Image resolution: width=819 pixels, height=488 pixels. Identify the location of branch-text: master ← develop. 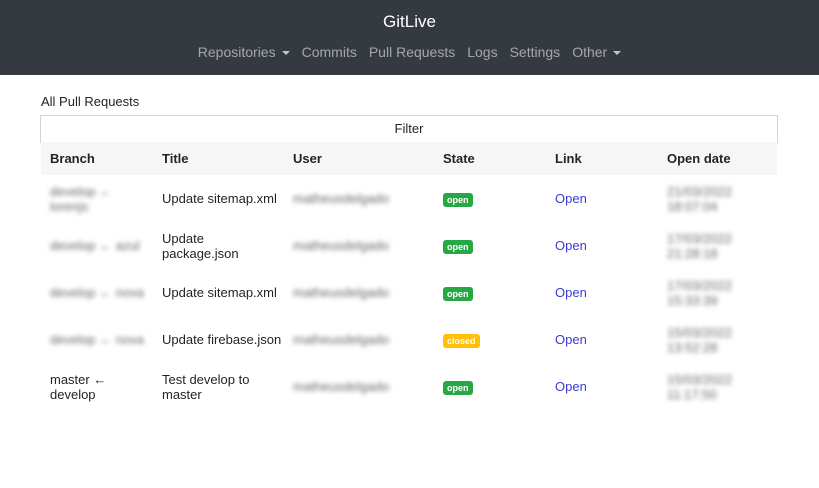
(78, 386).